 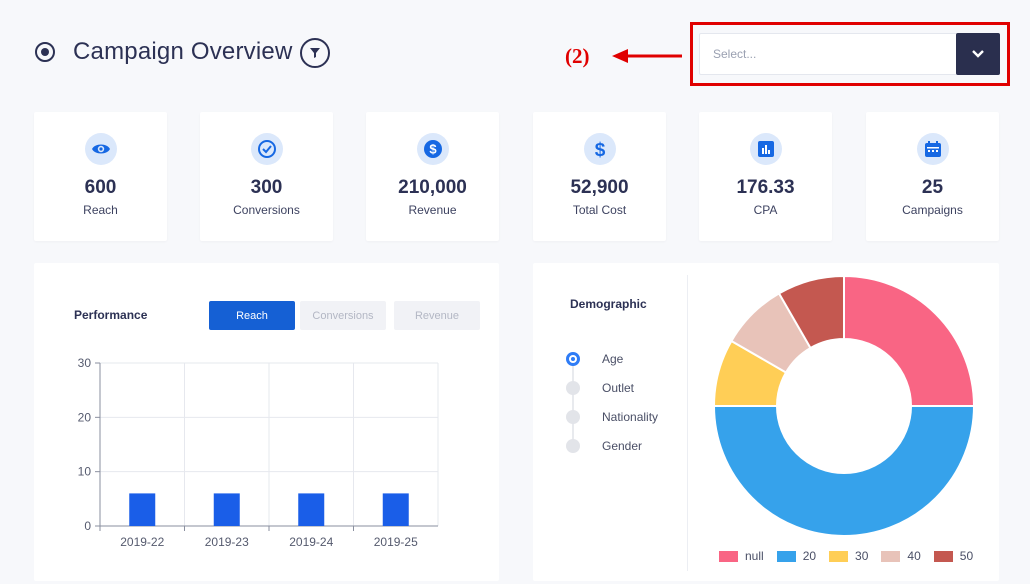 I want to click on donut-legend: null 20 30 40 50, so click(x=852, y=556).